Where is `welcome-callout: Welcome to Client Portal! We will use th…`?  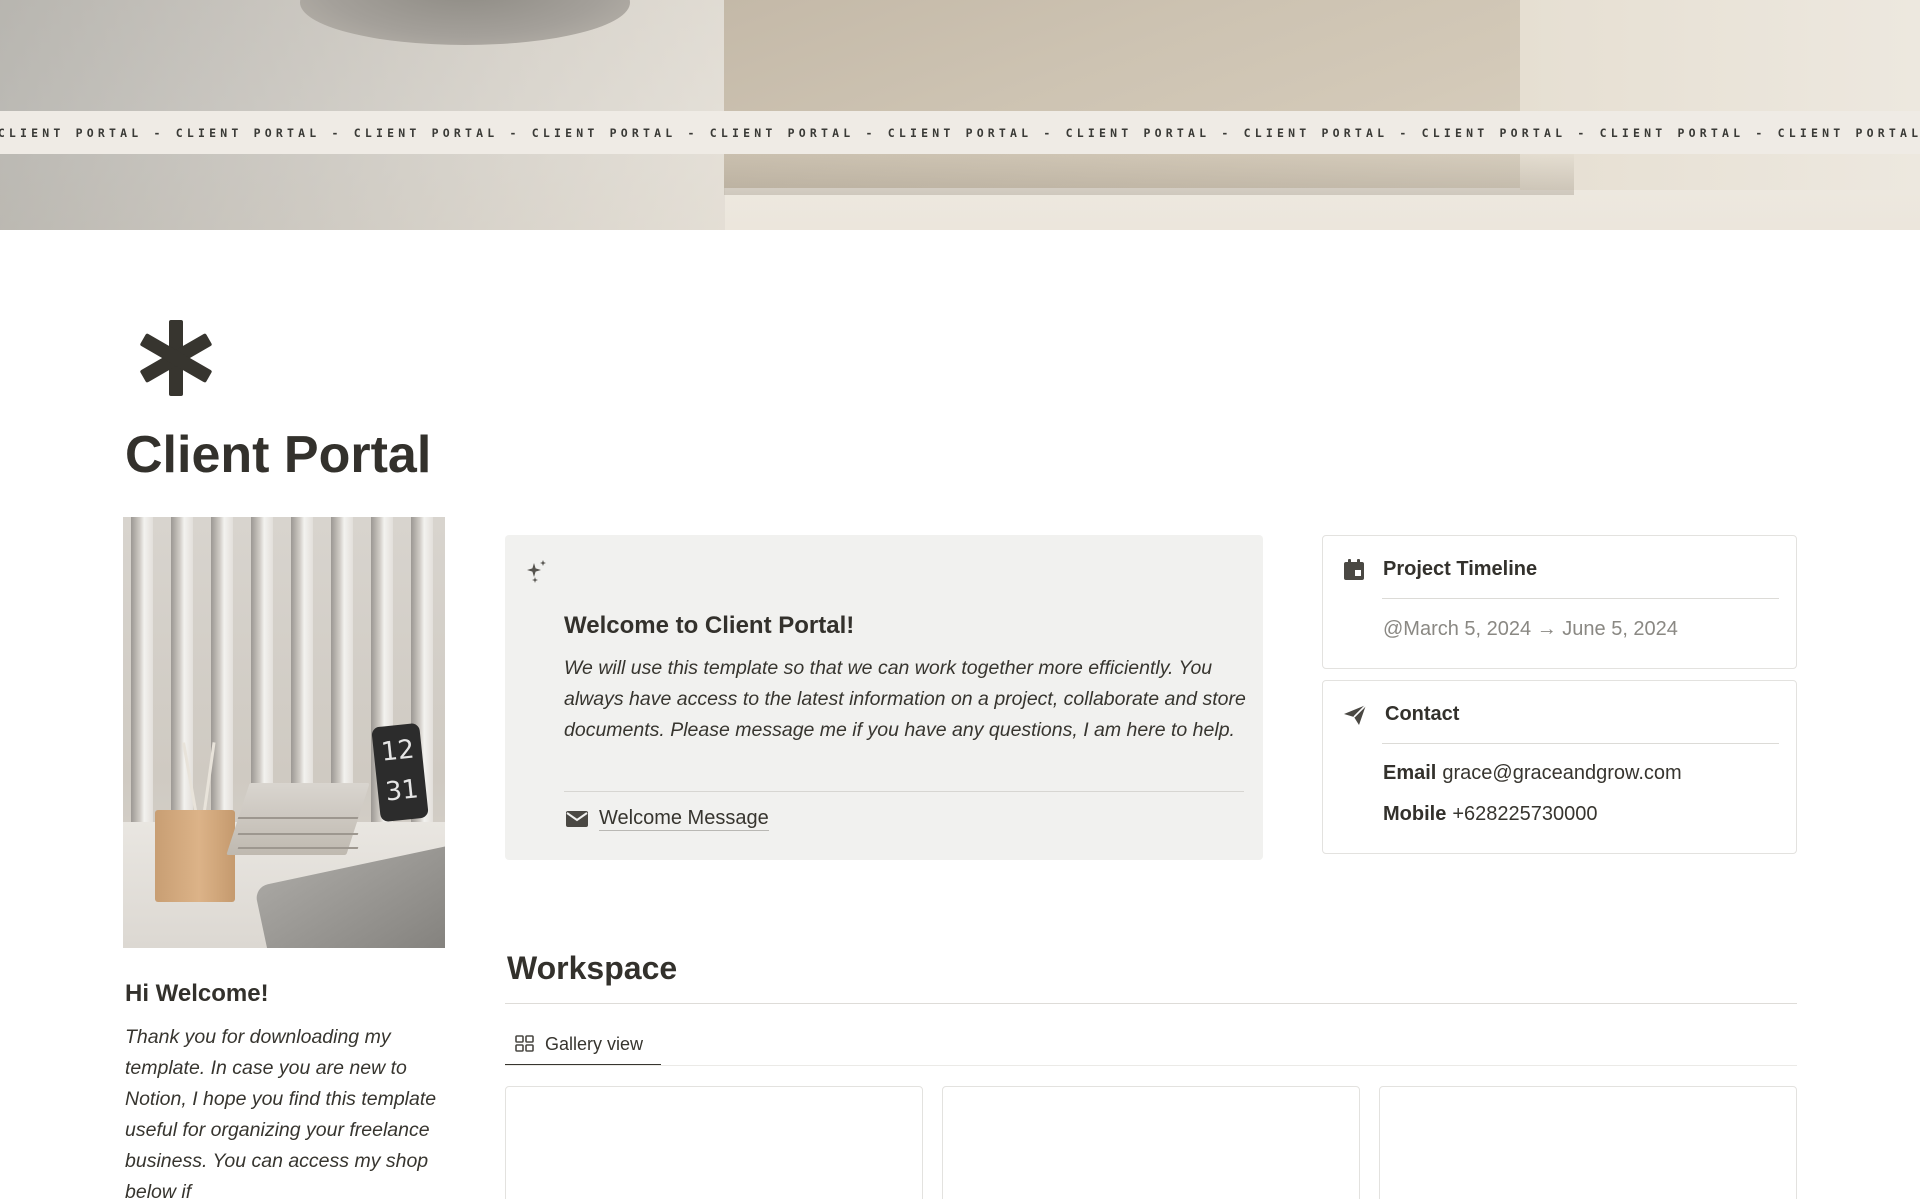
welcome-callout: Welcome to Client Portal! We will use th… is located at coordinates (884, 697).